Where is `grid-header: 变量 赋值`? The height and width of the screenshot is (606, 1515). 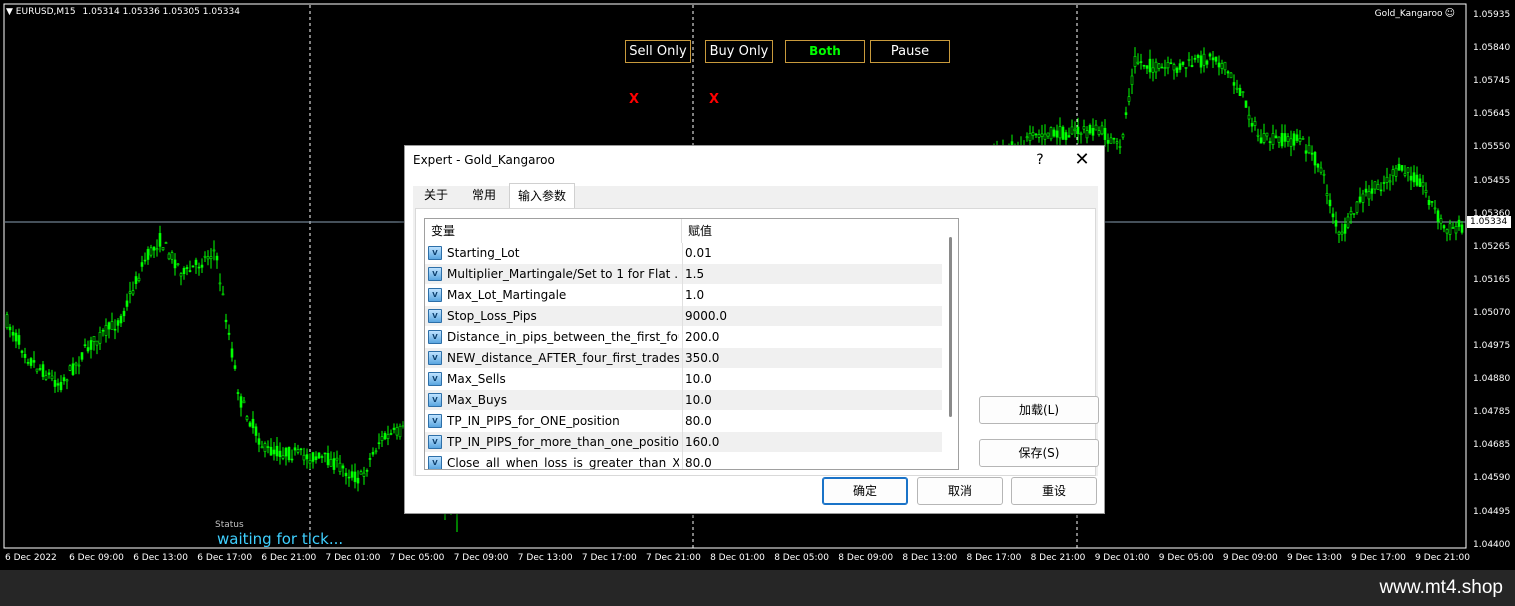 grid-header: 变量 赋值 is located at coordinates (683, 231).